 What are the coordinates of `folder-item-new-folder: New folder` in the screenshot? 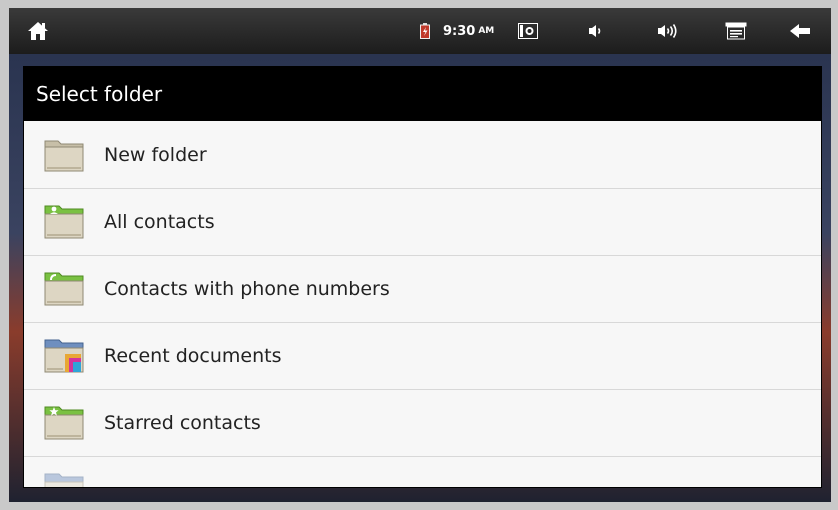 It's located at (422, 155).